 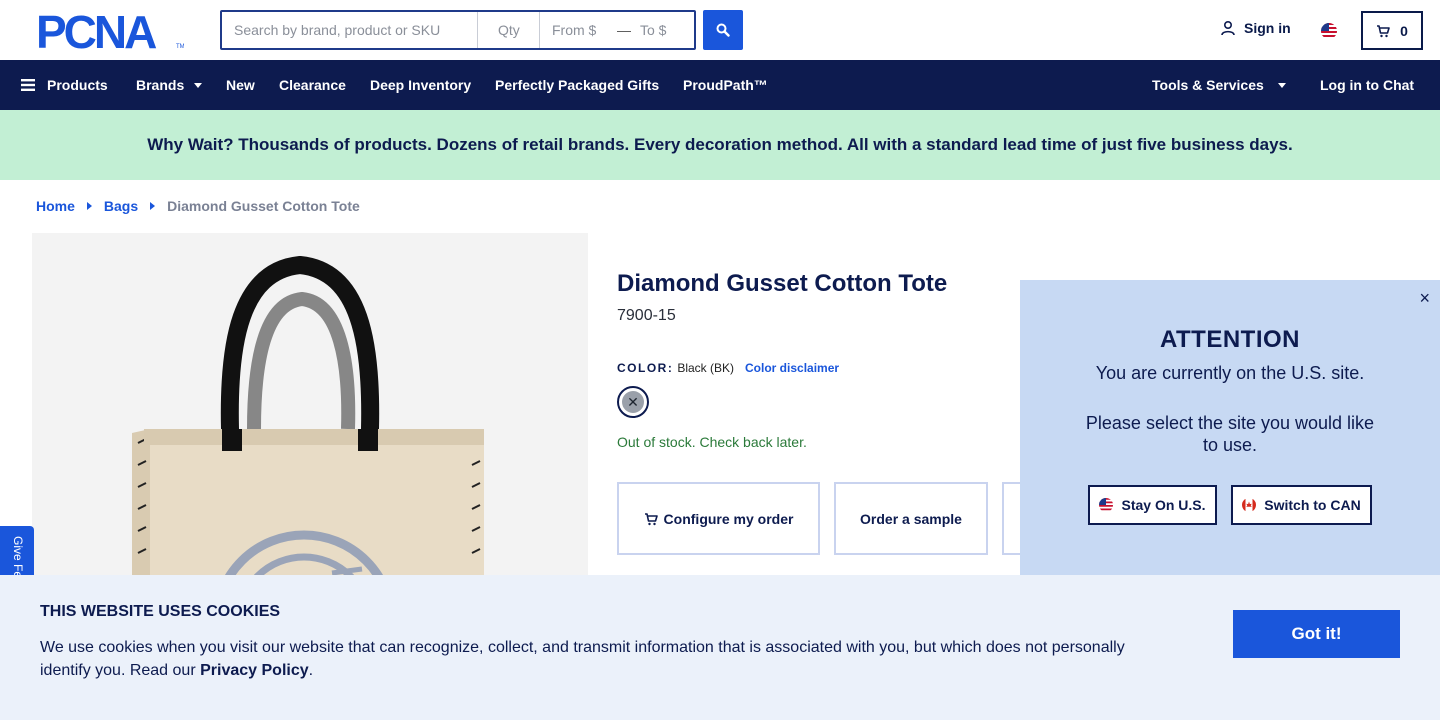 I want to click on product-sku: 7900-15, so click(x=646, y=315).